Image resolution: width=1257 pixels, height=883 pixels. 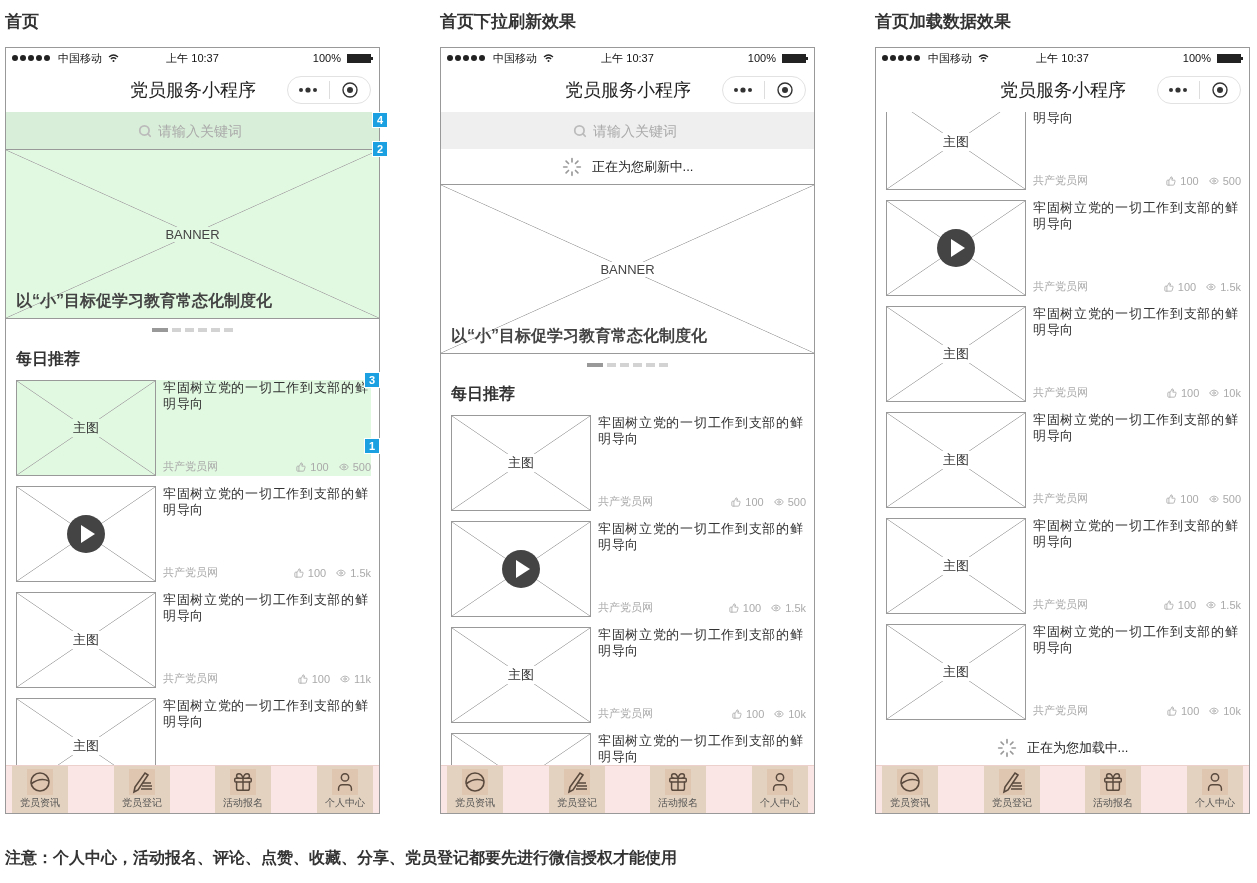 What do you see at coordinates (360, 572) in the screenshot?
I see `view-count: 1.5k` at bounding box center [360, 572].